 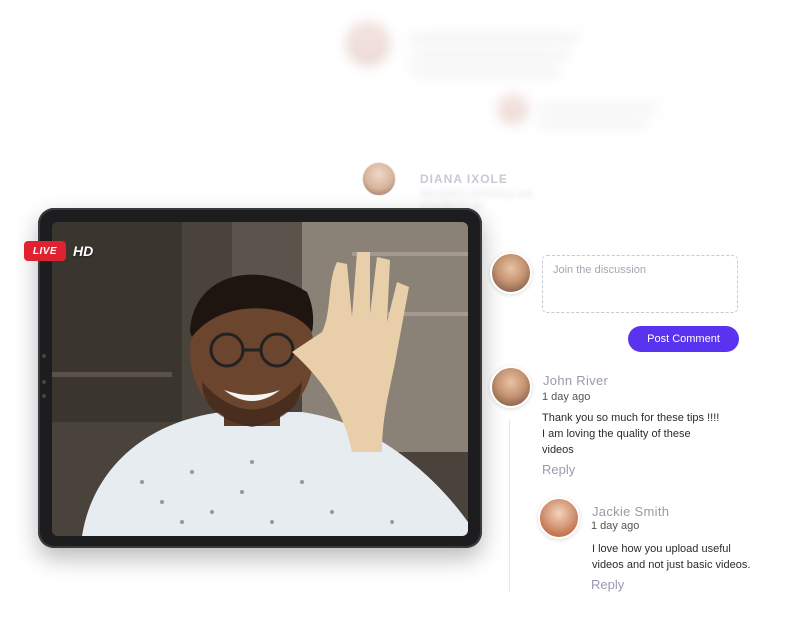 What do you see at coordinates (671, 565) in the screenshot?
I see `comment-text: videos and not just basic videos.` at bounding box center [671, 565].